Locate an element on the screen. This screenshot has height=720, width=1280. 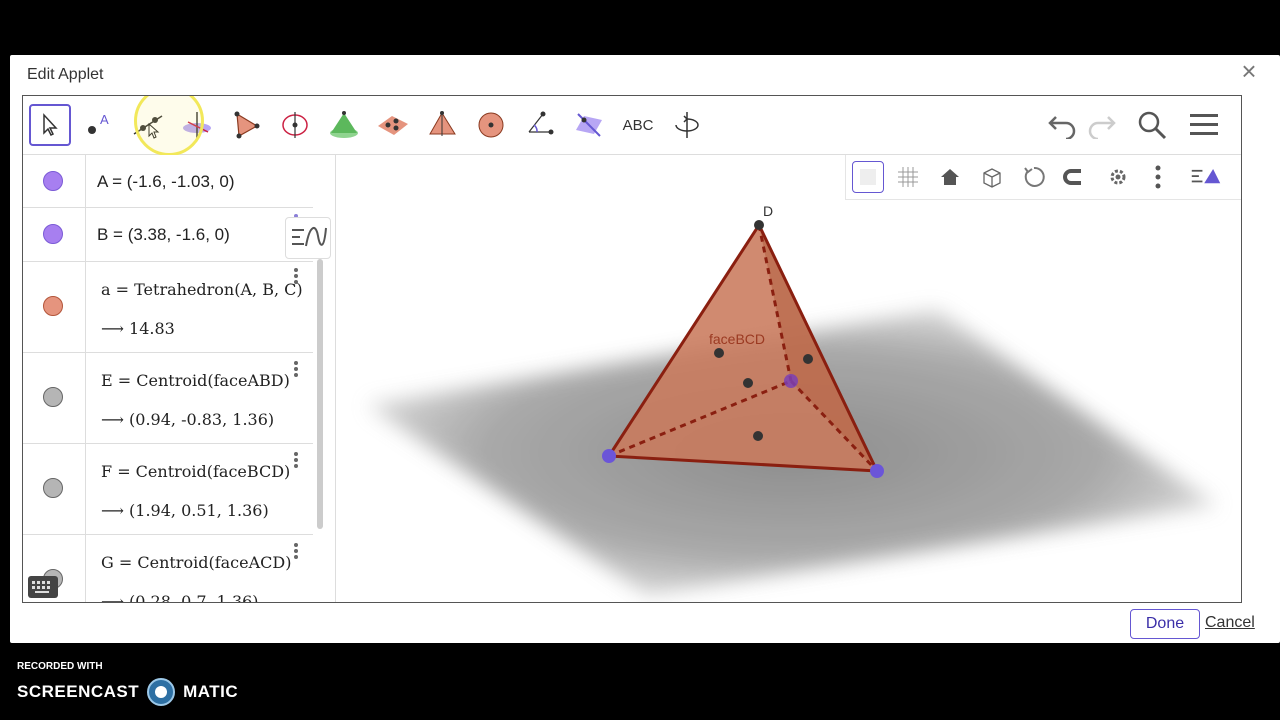
redo-icon is located at coordinates (1102, 125).